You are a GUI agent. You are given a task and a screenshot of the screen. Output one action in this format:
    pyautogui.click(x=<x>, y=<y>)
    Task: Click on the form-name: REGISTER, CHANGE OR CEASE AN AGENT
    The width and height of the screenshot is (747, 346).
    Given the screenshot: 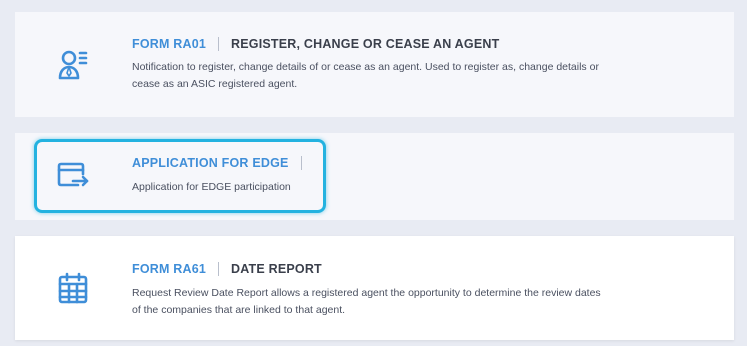 What is the action you would take?
    pyautogui.click(x=365, y=44)
    